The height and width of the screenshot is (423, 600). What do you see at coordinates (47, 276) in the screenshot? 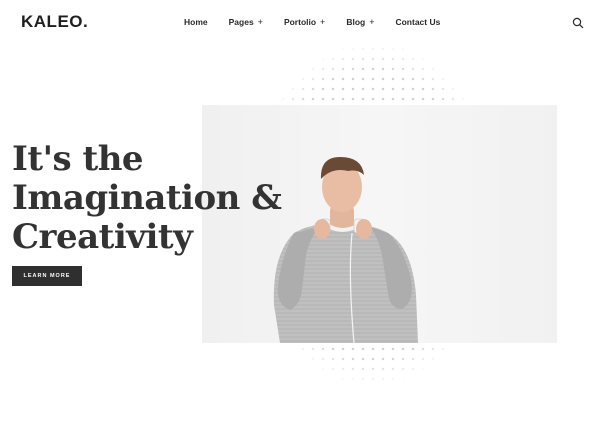
I see `learn-more-button: LEARN MORE` at bounding box center [47, 276].